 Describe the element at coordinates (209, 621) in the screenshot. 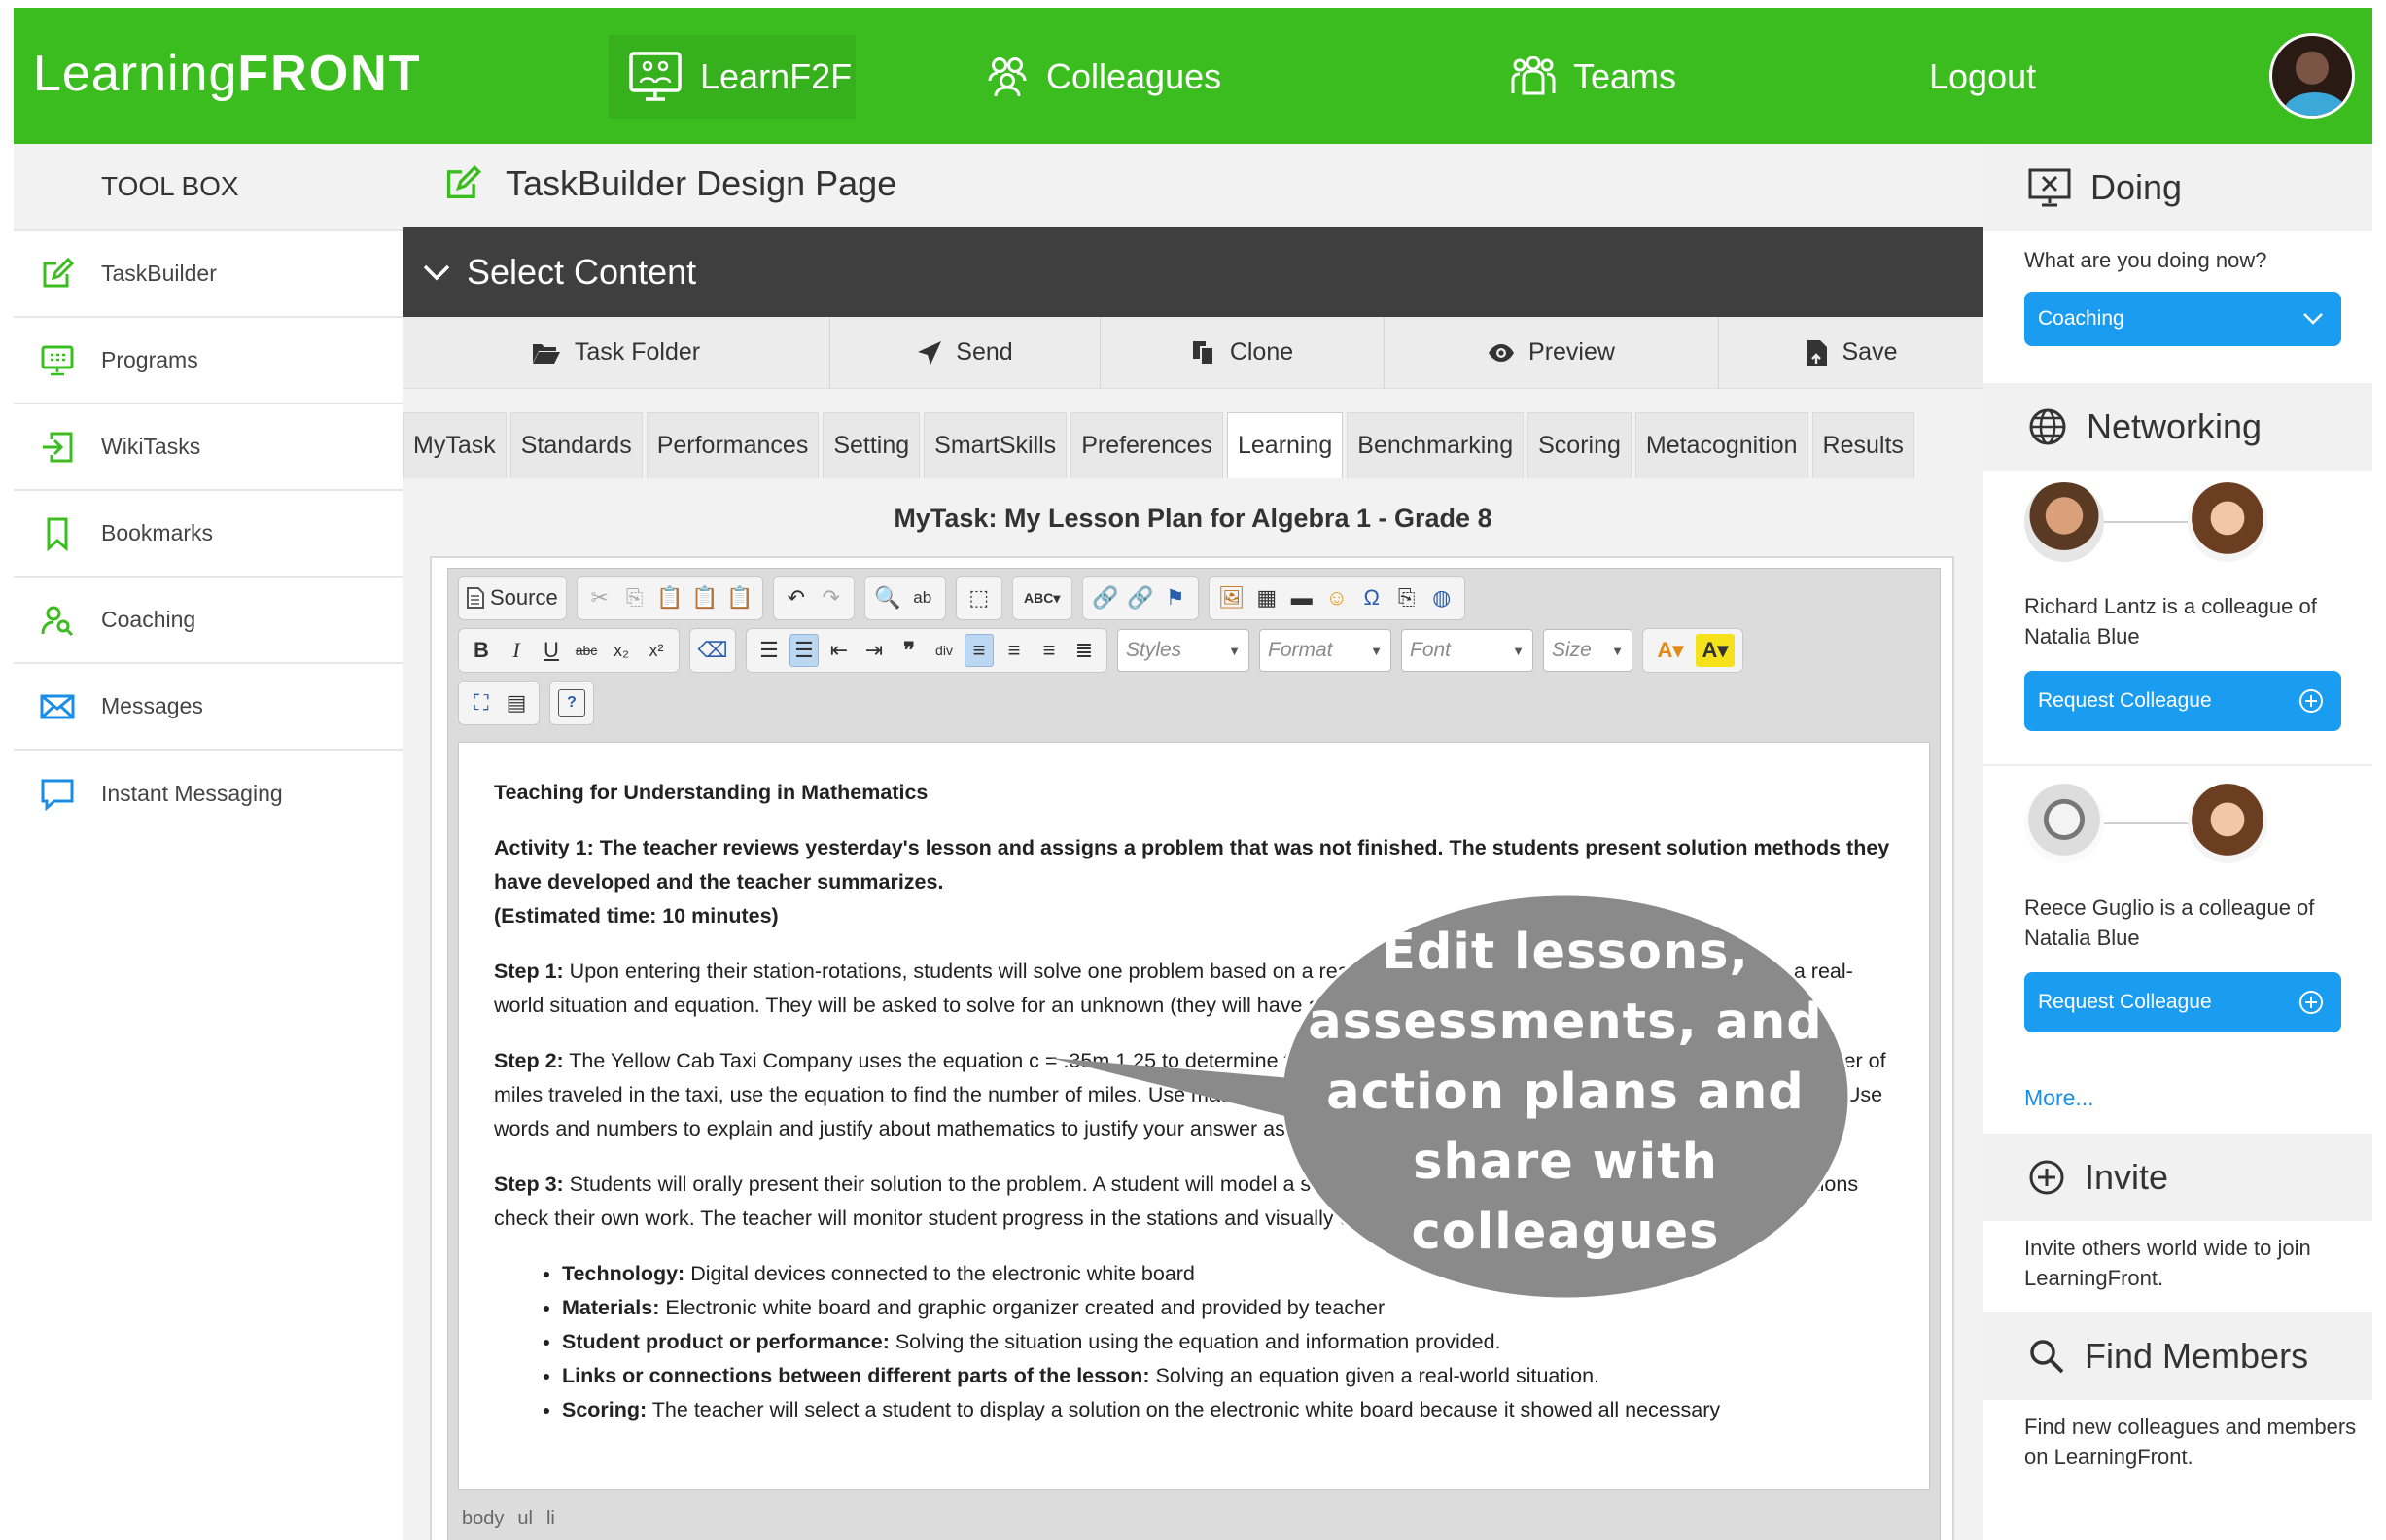

I see `sidebar-item-coaching: Coaching` at that location.